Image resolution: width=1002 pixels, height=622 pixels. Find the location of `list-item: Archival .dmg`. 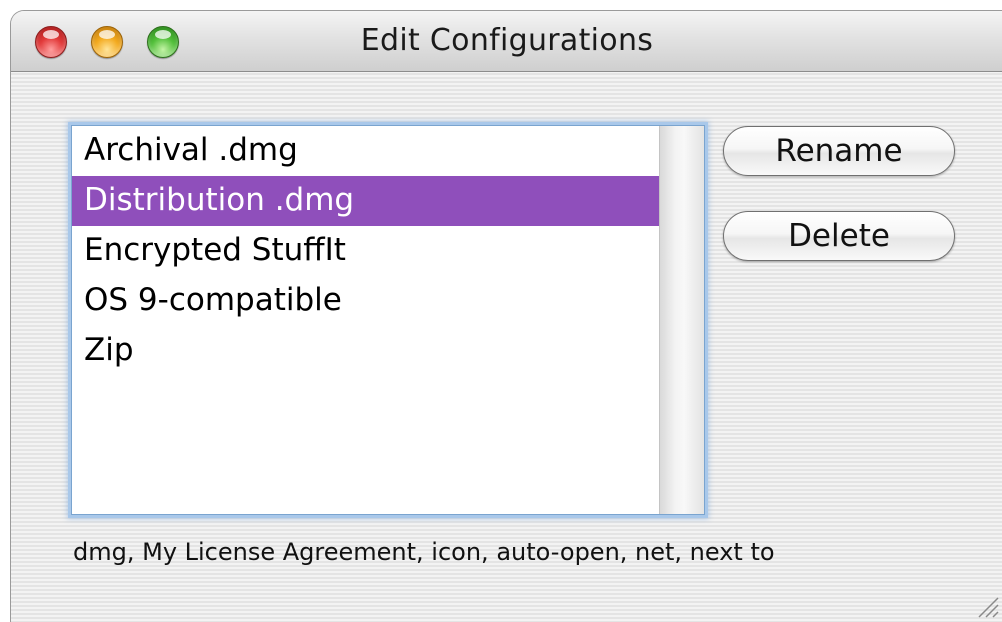

list-item: Archival .dmg is located at coordinates (365, 151).